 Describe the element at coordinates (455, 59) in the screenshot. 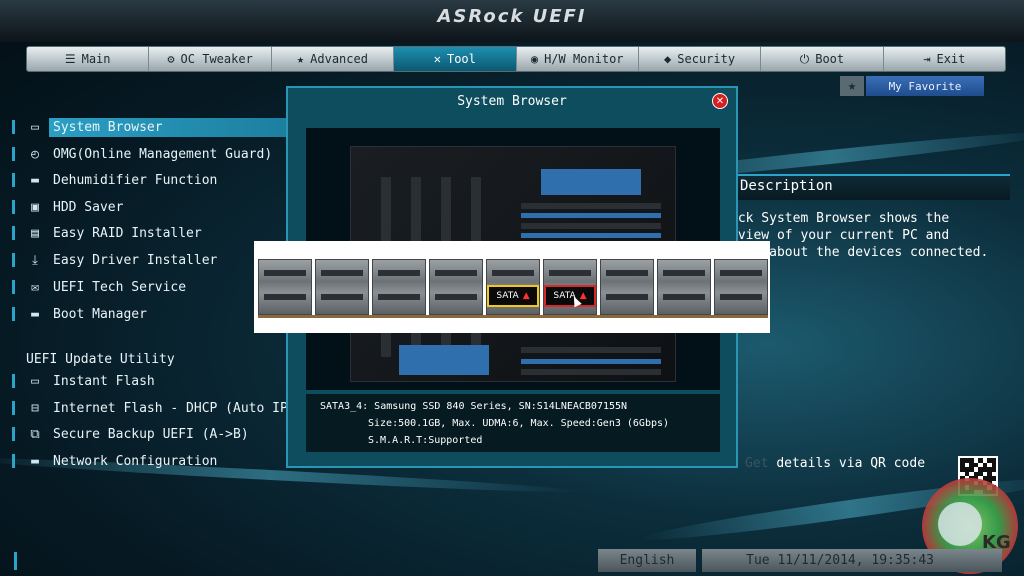

I see `tab-tool: ✕ Tool` at that location.